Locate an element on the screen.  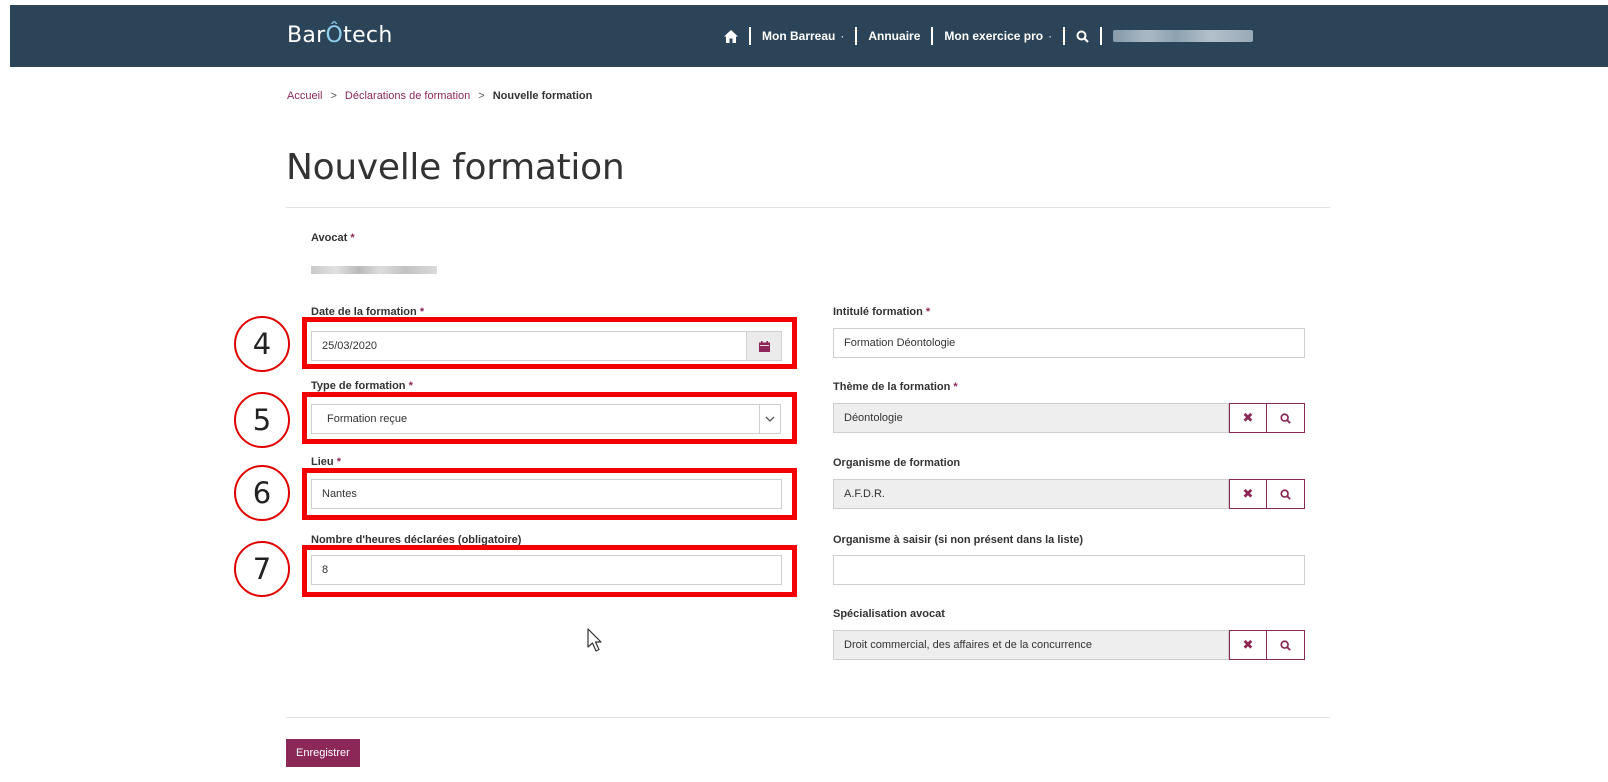
step-marker-4: 4 is located at coordinates (262, 344).